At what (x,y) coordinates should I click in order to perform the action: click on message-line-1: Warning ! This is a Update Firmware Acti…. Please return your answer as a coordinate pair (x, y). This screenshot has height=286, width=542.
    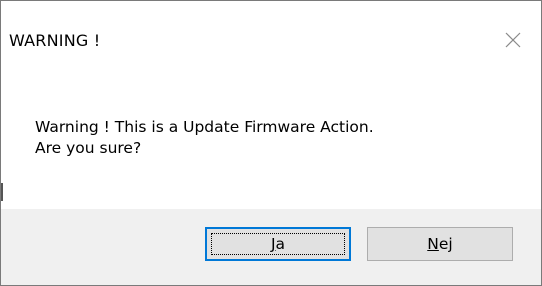
    Looking at the image, I should click on (204, 127).